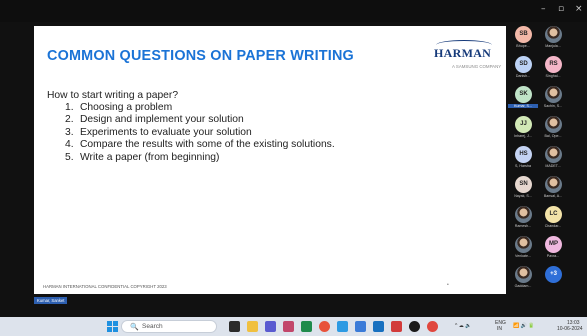 This screenshot has height=336, width=587. What do you see at coordinates (523, 94) in the screenshot?
I see `participant-initials-avatar: SK` at bounding box center [523, 94].